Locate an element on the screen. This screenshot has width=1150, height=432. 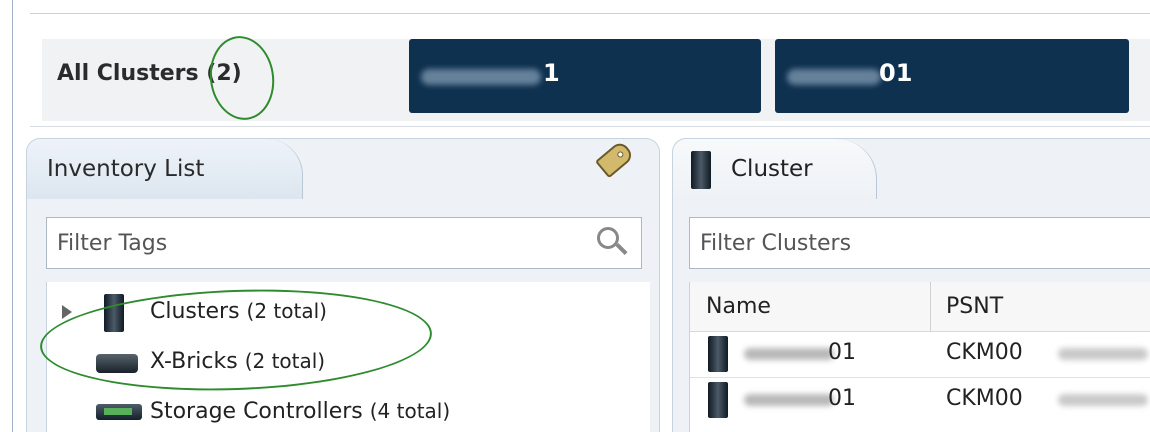
inventory-tab-label: Inventory List is located at coordinates (126, 169).